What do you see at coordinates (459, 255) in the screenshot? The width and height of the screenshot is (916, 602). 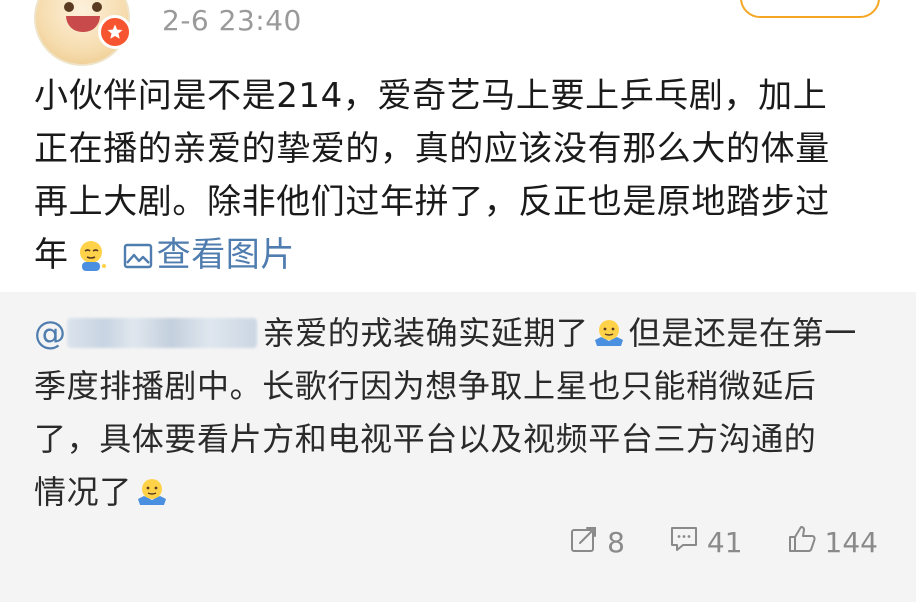 I see `post-line: 年 查看图片` at bounding box center [459, 255].